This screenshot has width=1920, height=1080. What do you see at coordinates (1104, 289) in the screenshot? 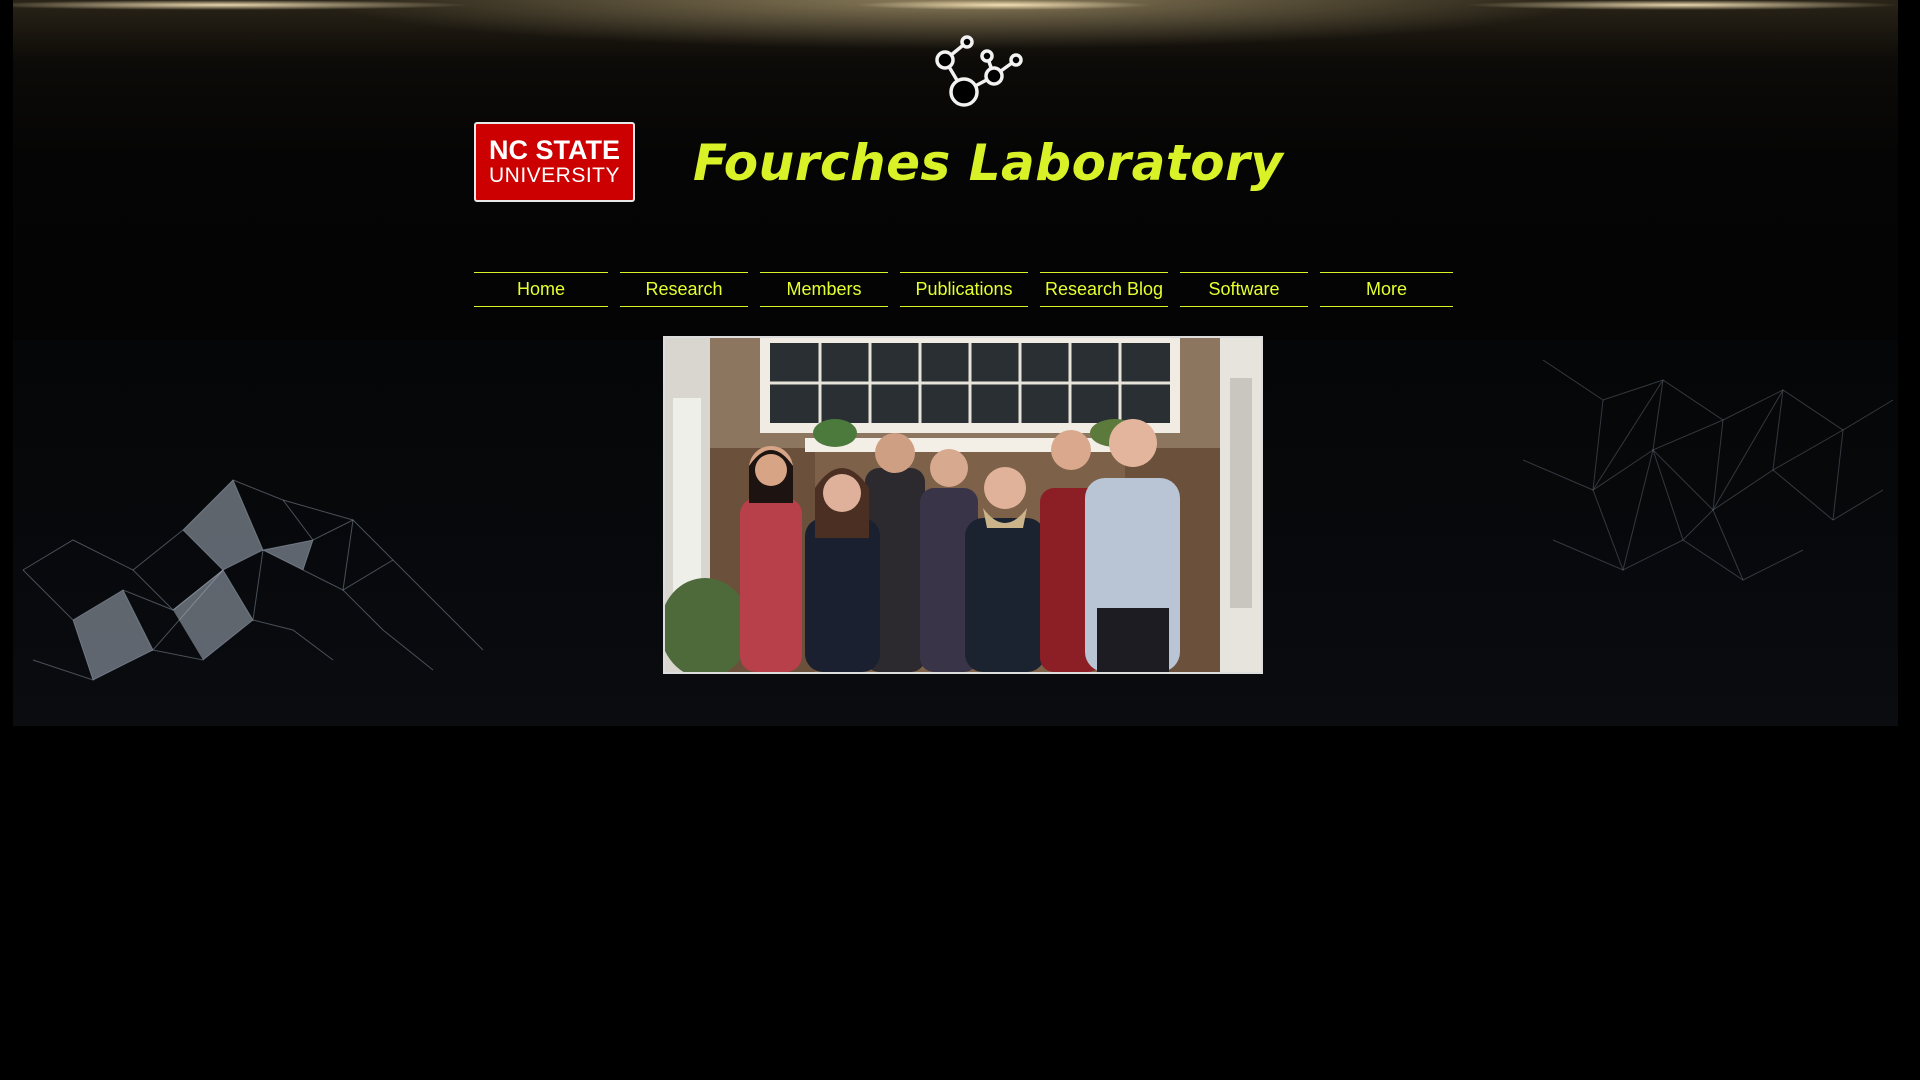
I see `nav-item-research-blog: Research Blog` at bounding box center [1104, 289].